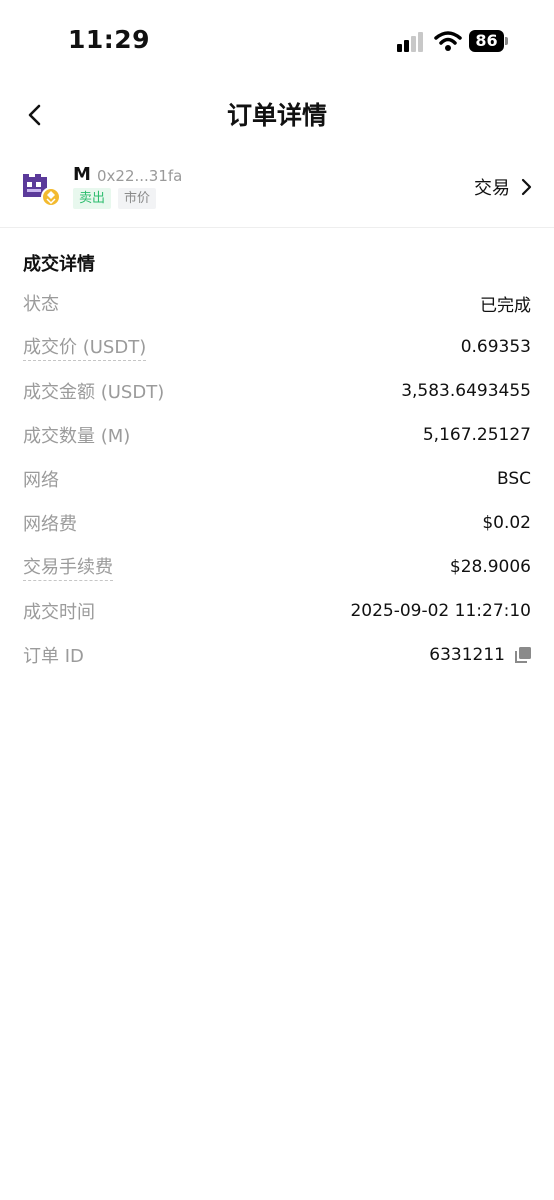 The height and width of the screenshot is (1200, 554). Describe the element at coordinates (277, 227) in the screenshot. I see `divider` at that location.